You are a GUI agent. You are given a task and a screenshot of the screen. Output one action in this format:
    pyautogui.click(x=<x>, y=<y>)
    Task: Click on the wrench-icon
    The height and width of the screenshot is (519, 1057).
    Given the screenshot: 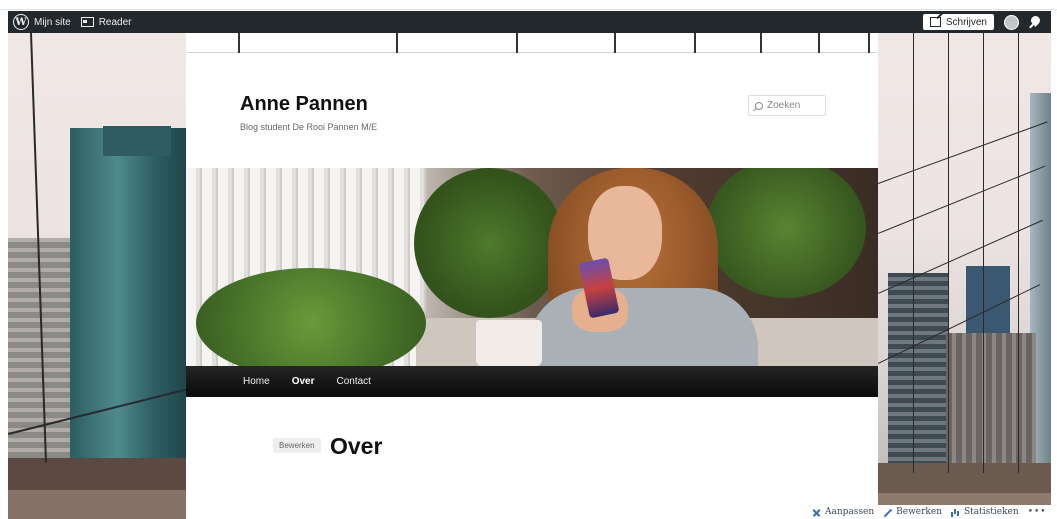 What is the action you would take?
    pyautogui.click(x=816, y=512)
    